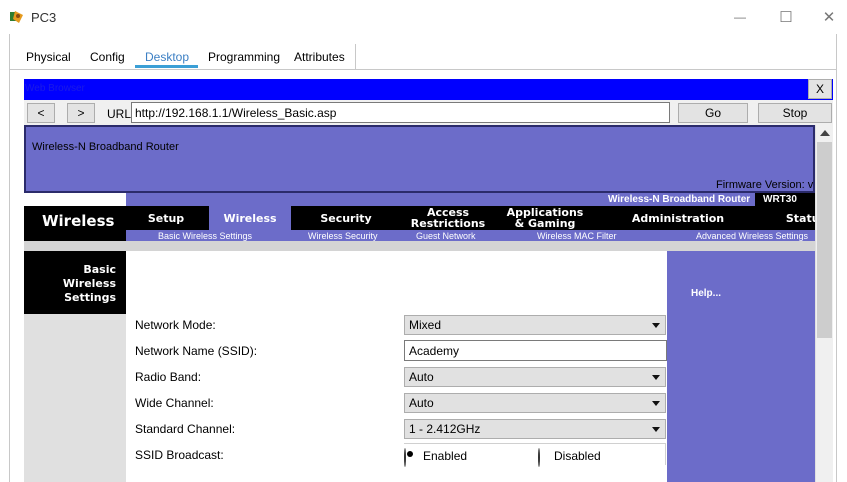 This screenshot has width=847, height=482. What do you see at coordinates (168, 377) in the screenshot?
I see `radio-band-label: Radio Band:` at bounding box center [168, 377].